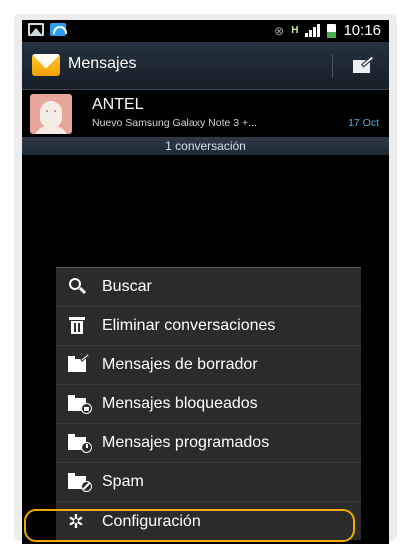  I want to click on app-title: Mensajes, so click(102, 63).